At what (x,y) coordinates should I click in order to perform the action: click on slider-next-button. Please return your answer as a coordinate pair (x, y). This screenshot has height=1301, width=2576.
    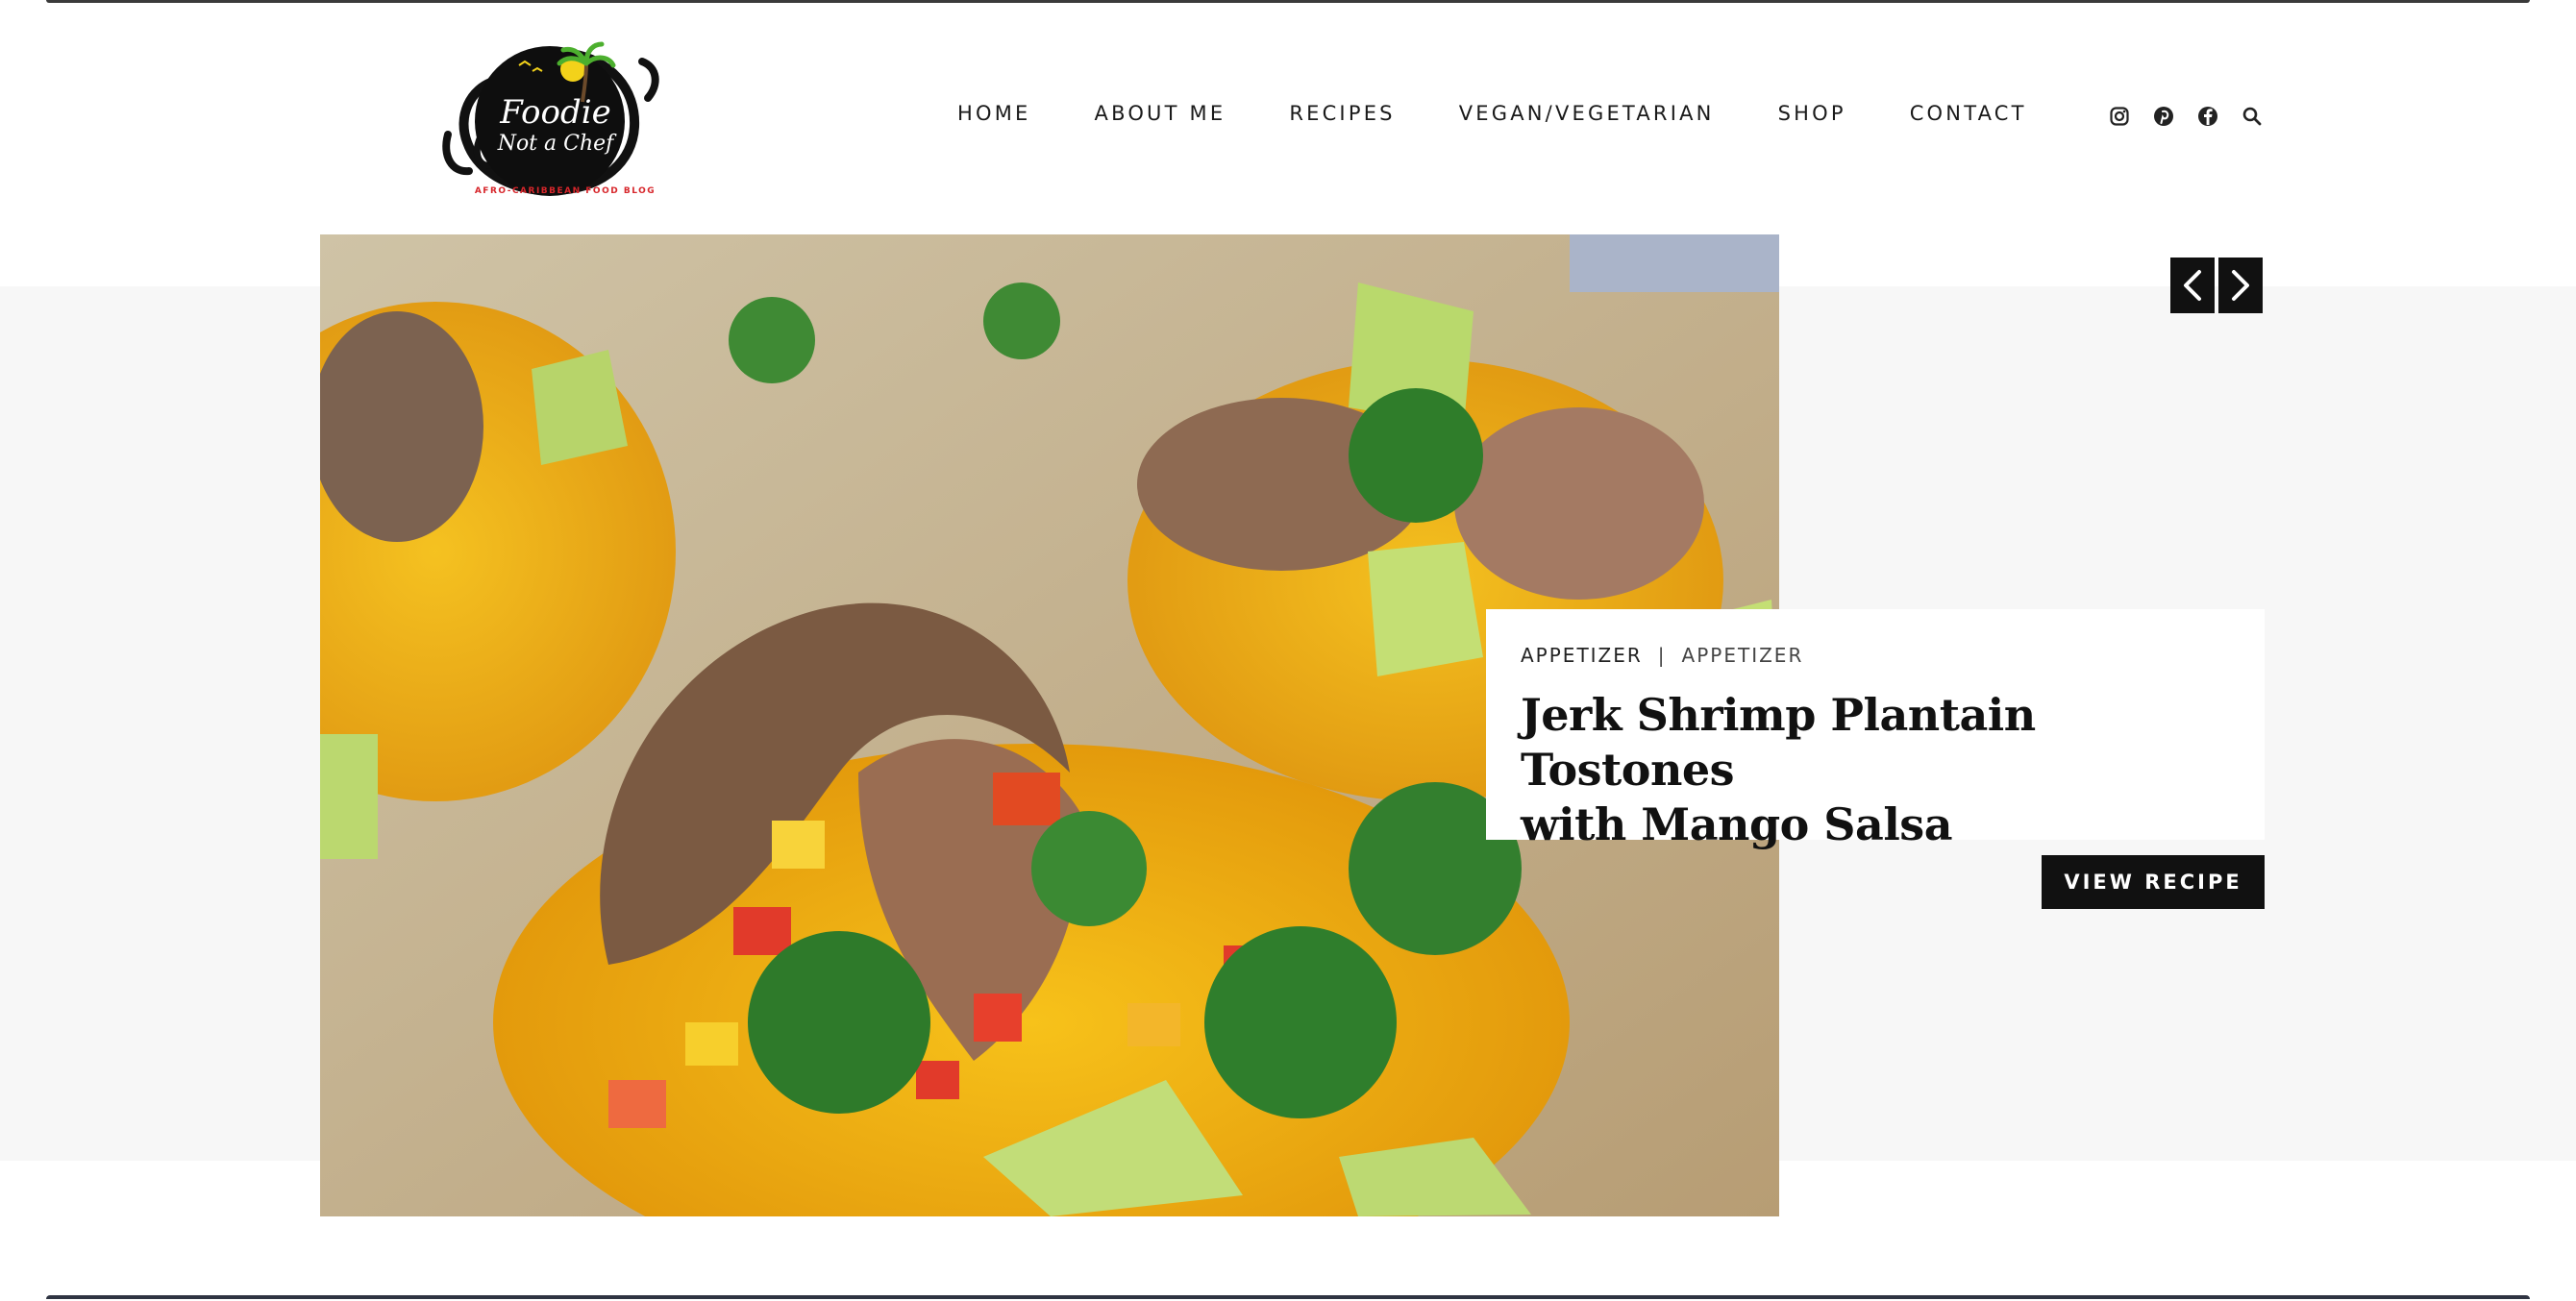
    Looking at the image, I should click on (2241, 285).